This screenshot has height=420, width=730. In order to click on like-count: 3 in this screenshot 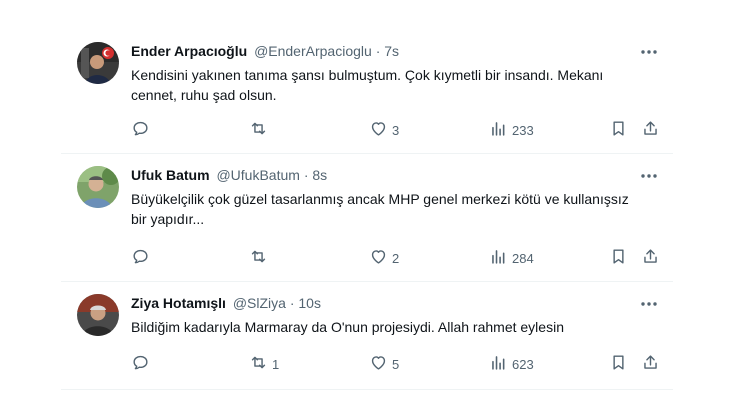, I will do `click(396, 130)`.